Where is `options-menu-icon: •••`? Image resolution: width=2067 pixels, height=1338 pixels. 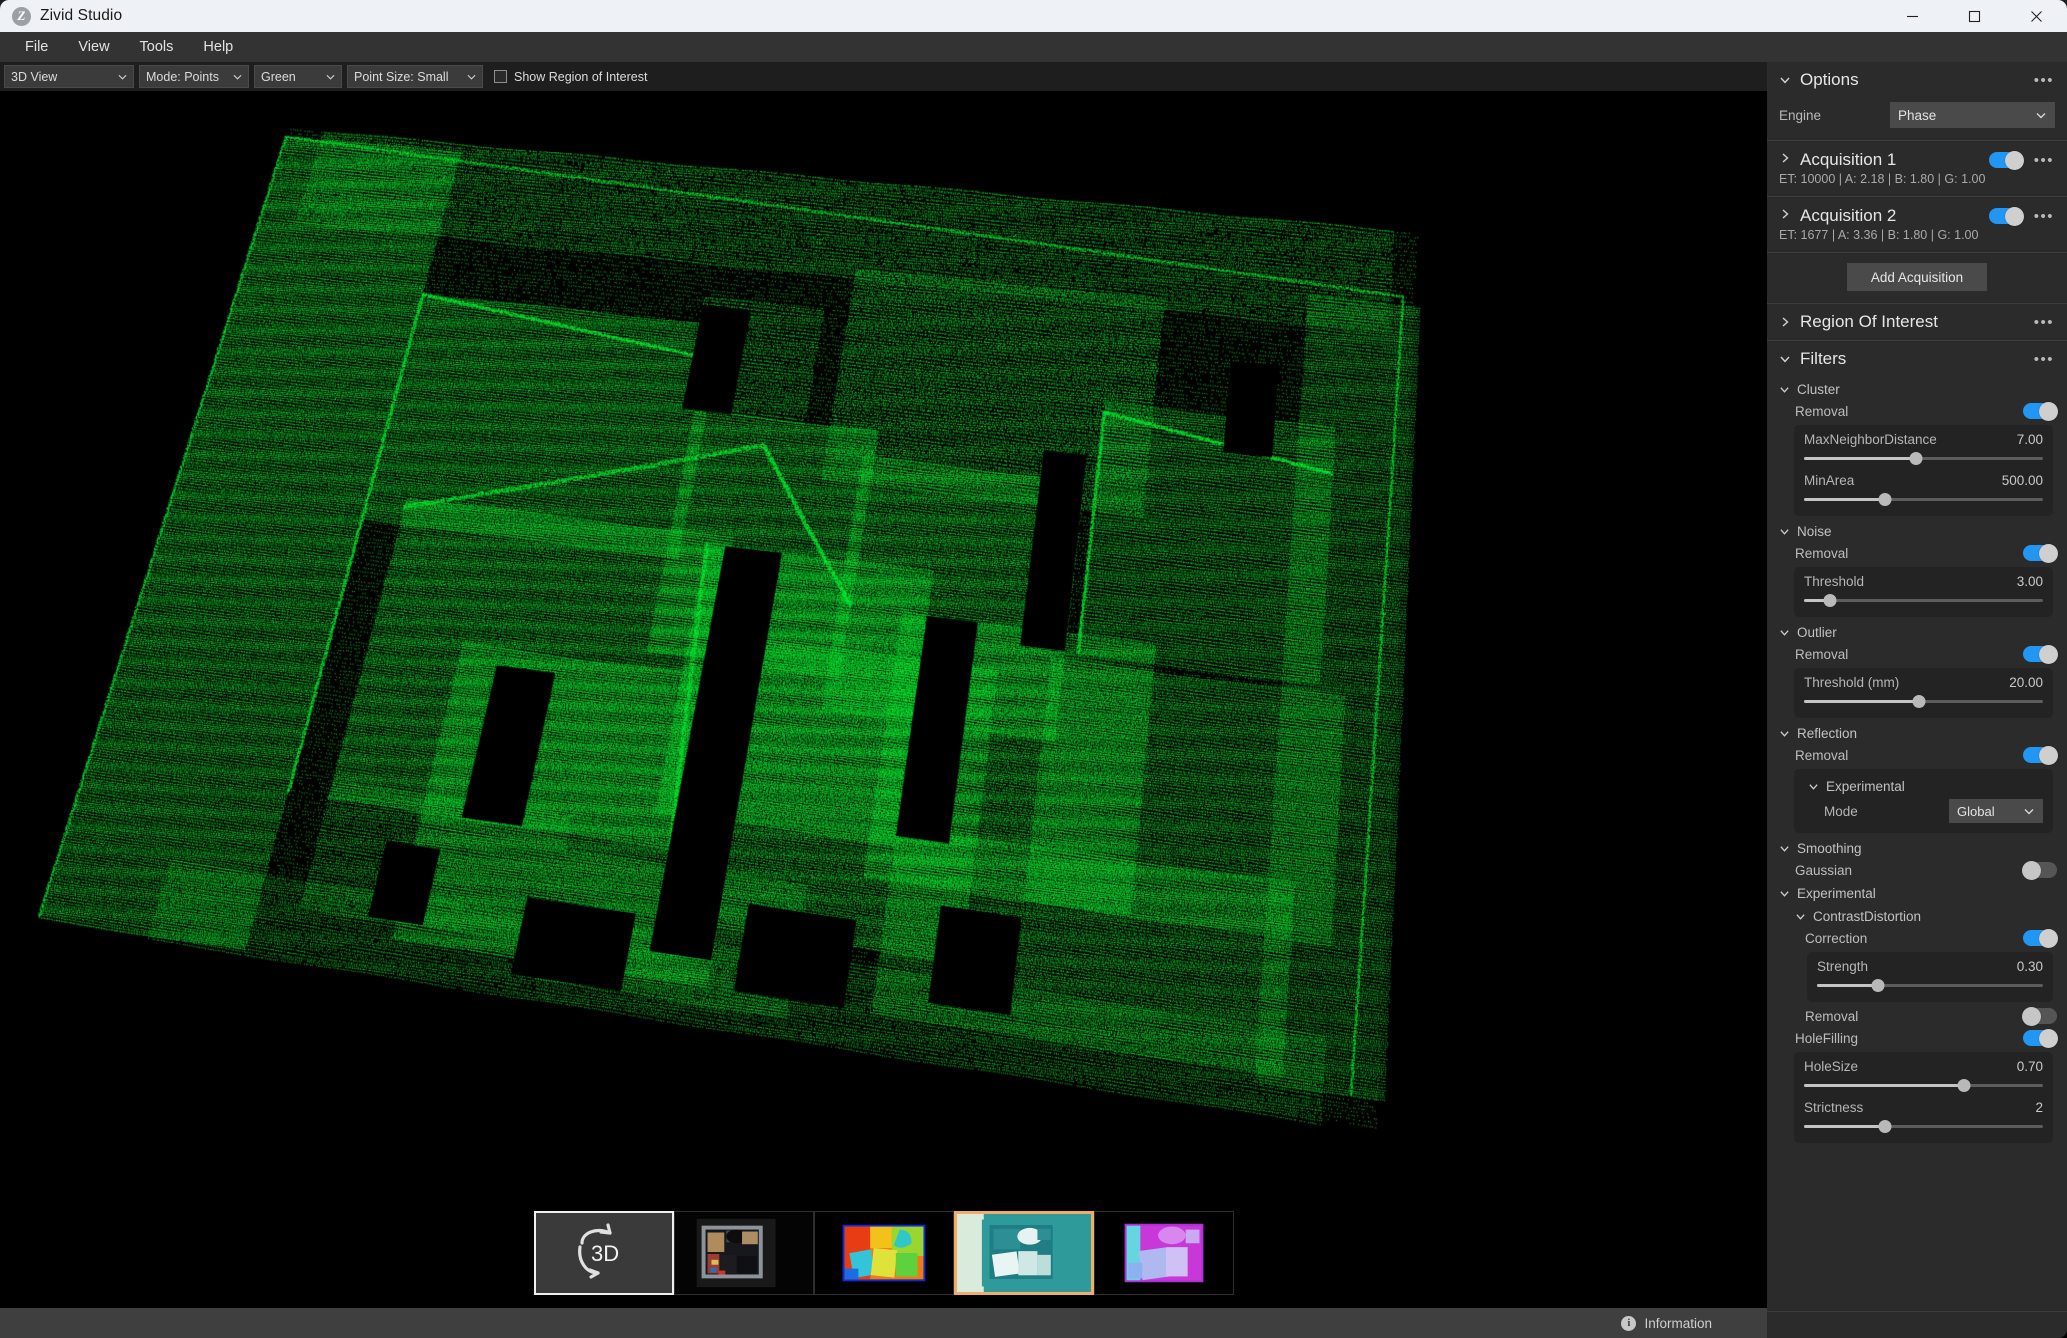
options-menu-icon: ••• is located at coordinates (2044, 80).